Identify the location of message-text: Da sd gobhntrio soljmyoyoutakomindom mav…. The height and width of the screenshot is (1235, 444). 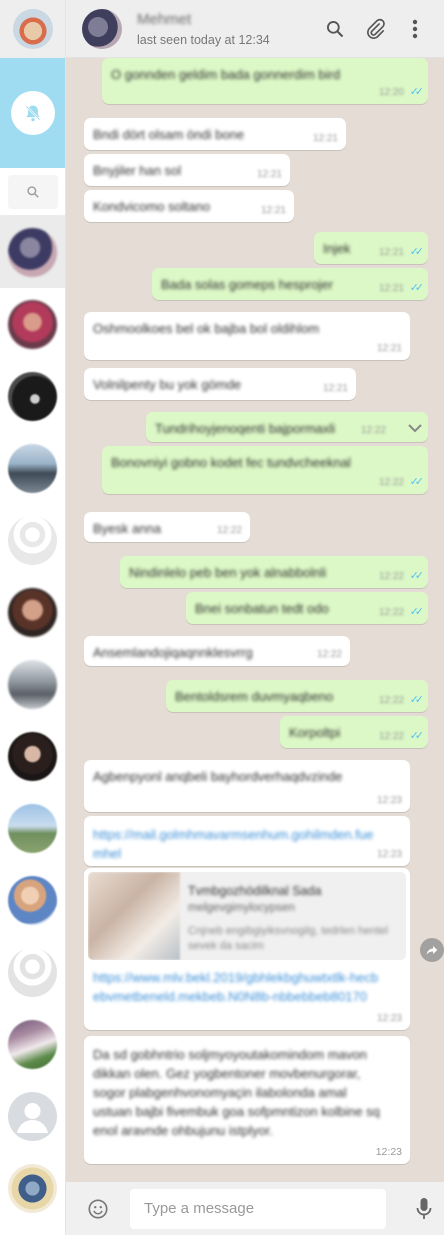
(236, 1092).